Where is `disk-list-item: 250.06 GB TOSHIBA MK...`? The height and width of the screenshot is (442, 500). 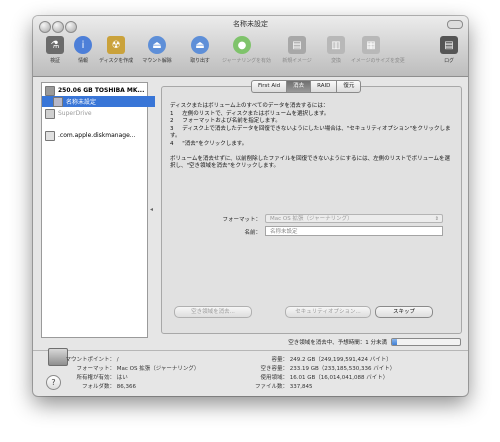
disk-list-item: 250.06 GB TOSHIBA MK... is located at coordinates (94, 90).